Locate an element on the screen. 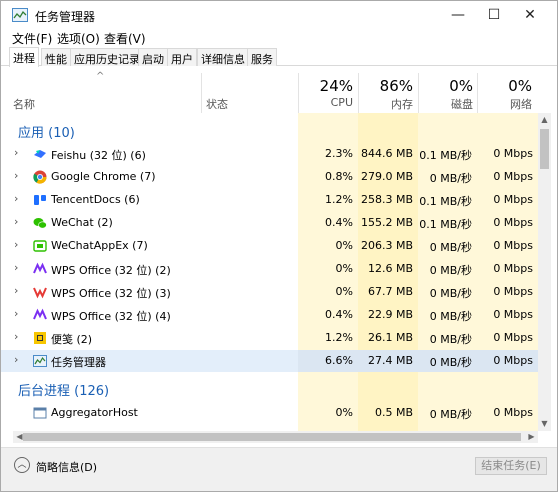 This screenshot has width=558, height=492. minimize-button: — is located at coordinates (458, 15).